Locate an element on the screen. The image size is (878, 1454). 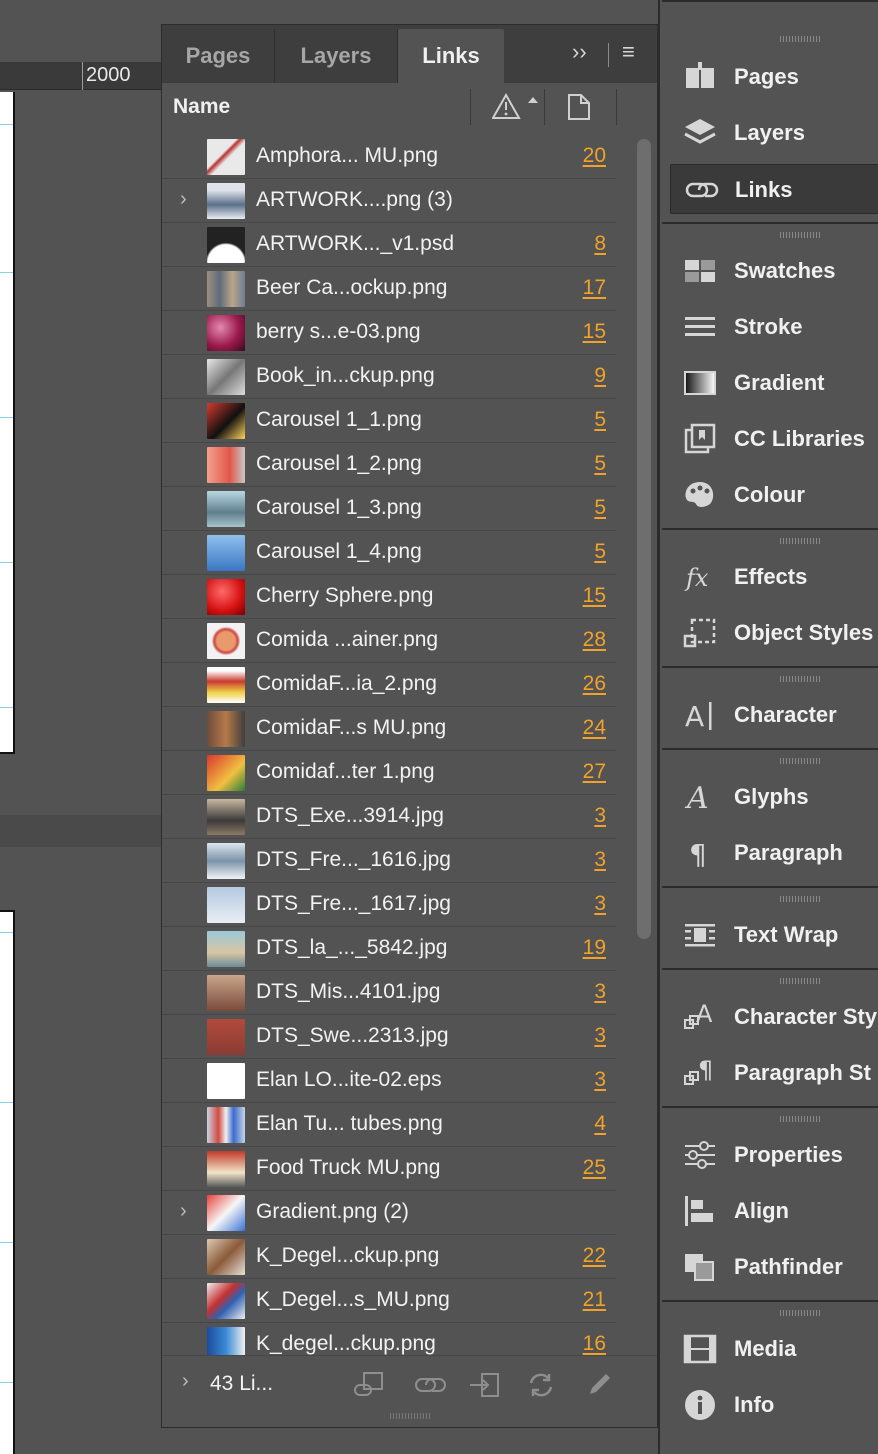
link-row: ARTWORK..._v1.psd 8 is located at coordinates (389, 245).